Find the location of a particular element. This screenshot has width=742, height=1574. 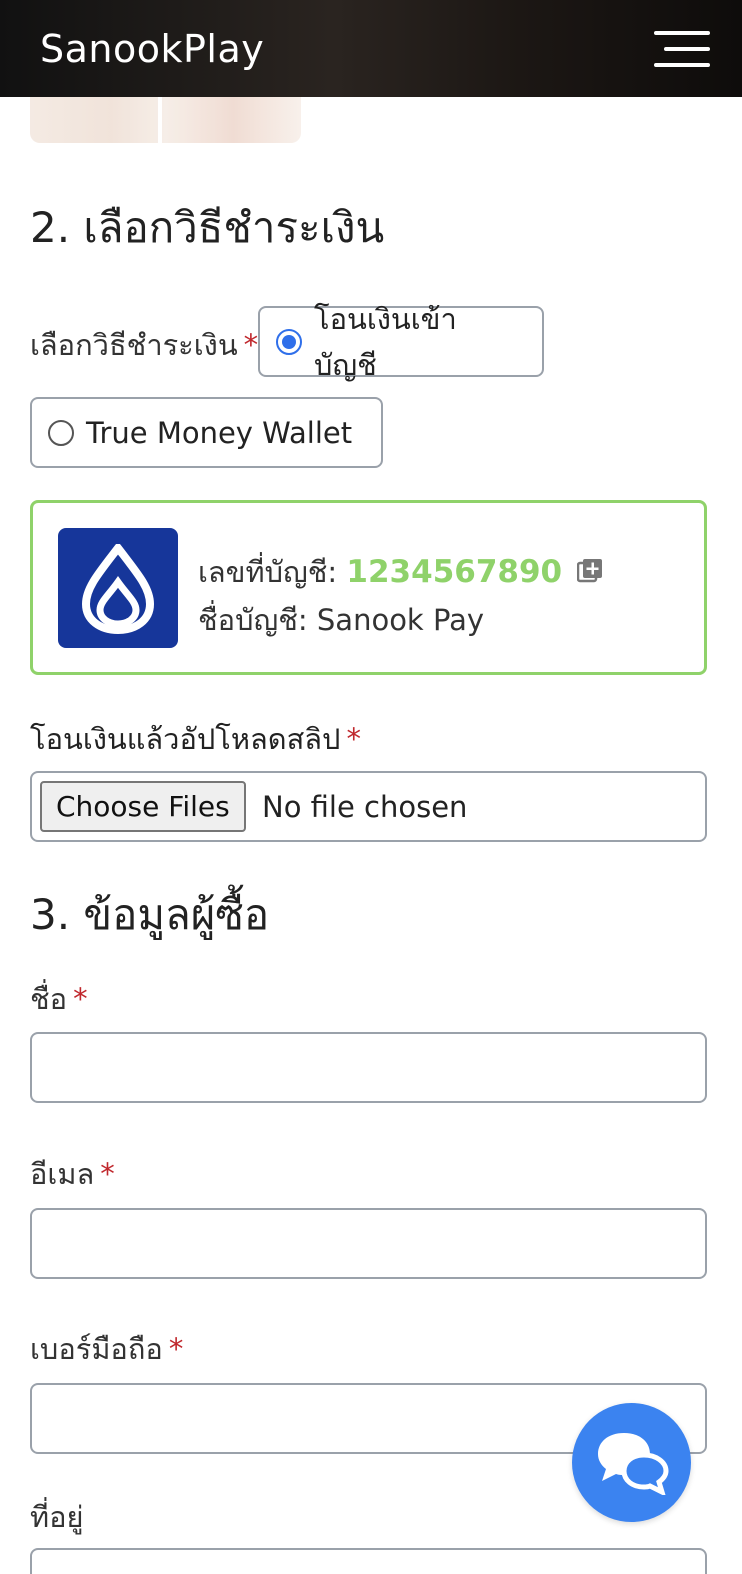

account-name-value: Sanook Pay is located at coordinates (400, 620).